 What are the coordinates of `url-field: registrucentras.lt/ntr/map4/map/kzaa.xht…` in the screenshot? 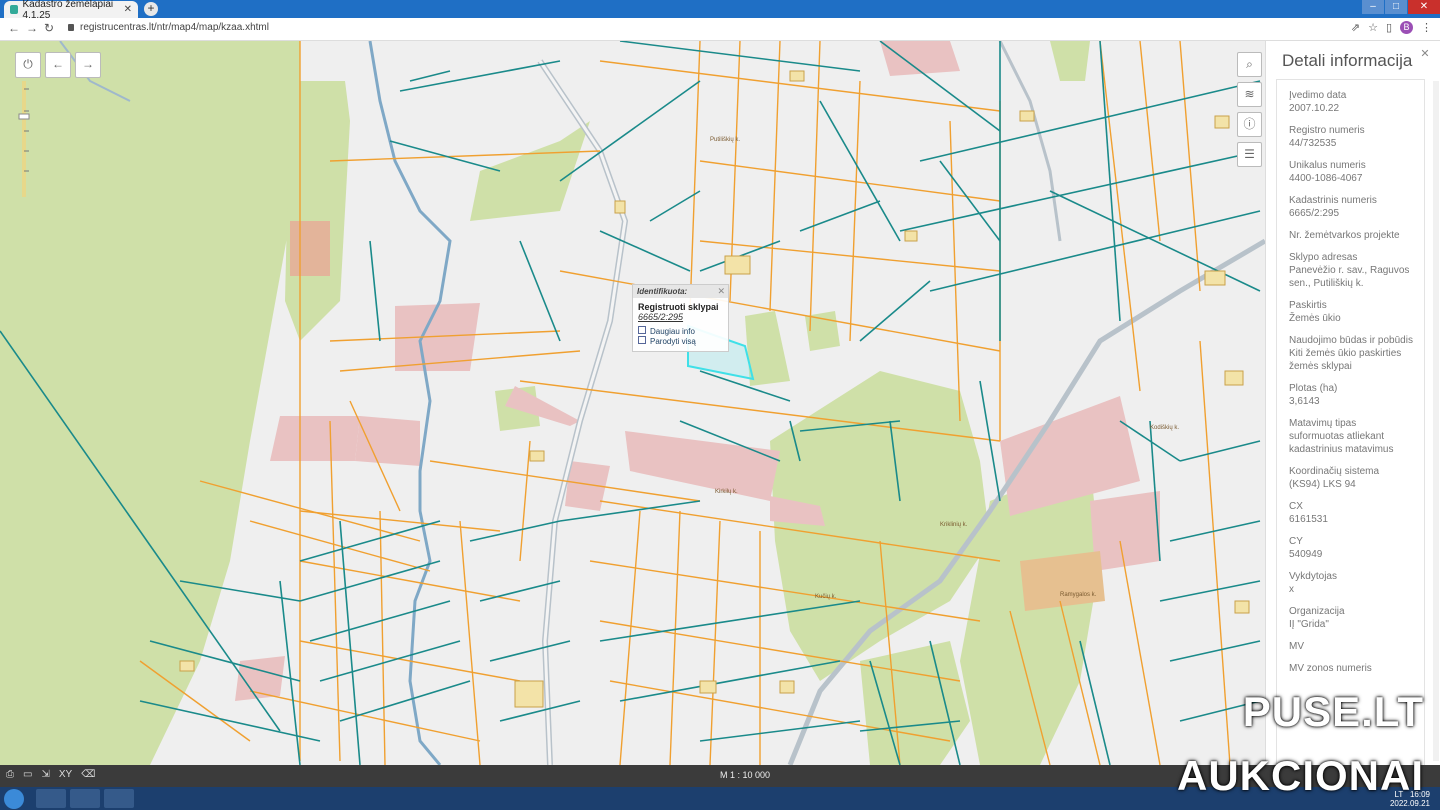 It's located at (168, 27).